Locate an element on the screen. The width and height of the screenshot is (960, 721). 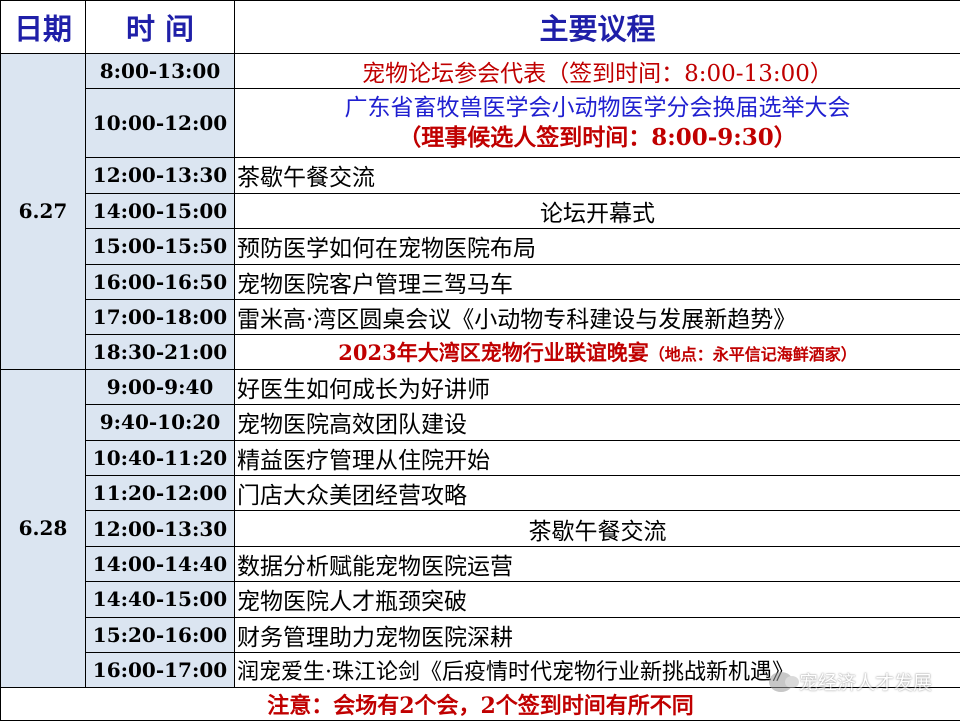
time-cell: 18:30-21:00 is located at coordinates (160, 352).